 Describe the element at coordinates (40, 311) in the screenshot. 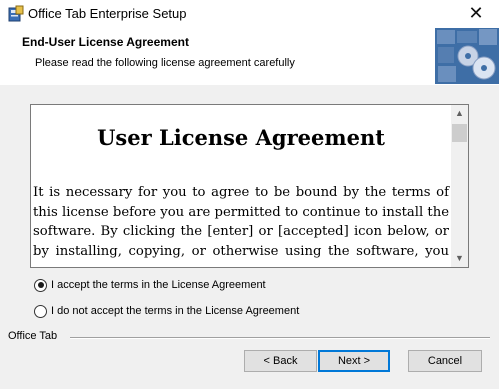

I see `decline-radio` at that location.